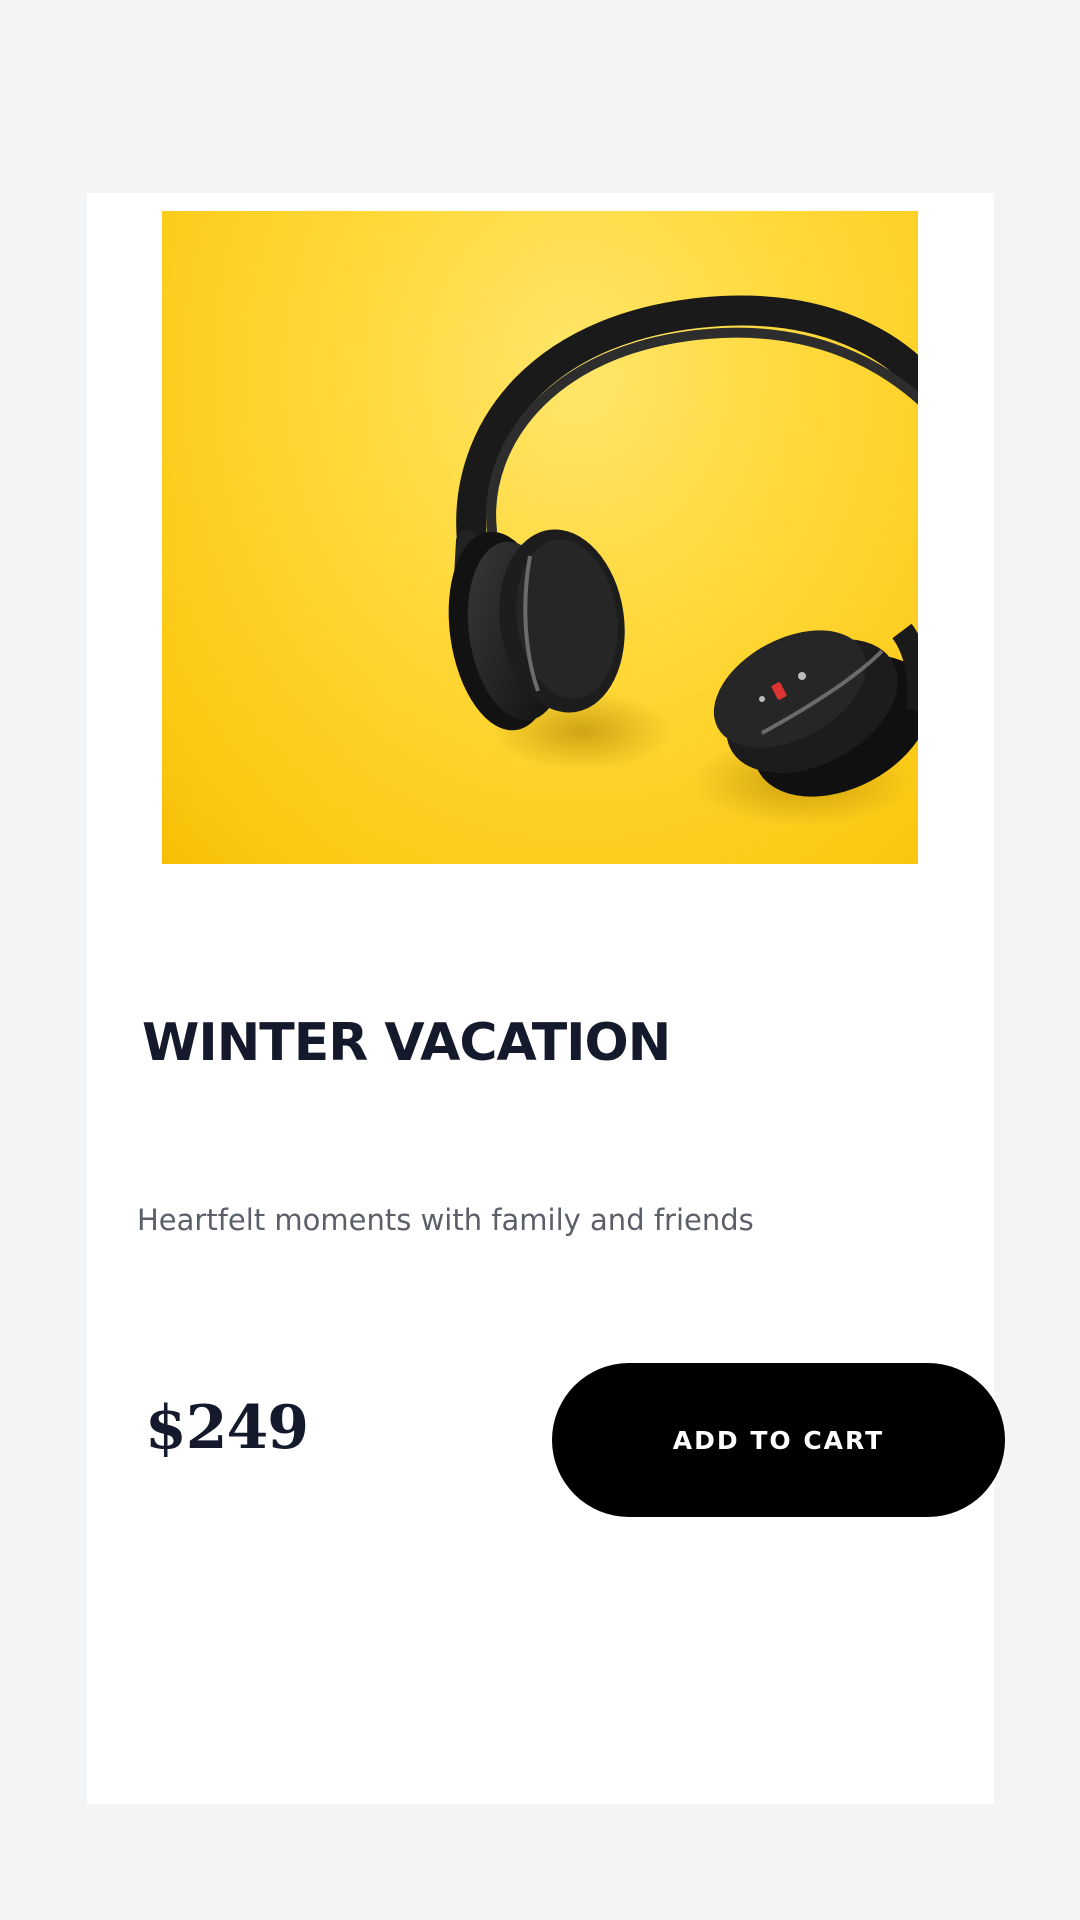 The width and height of the screenshot is (1080, 1920). Describe the element at coordinates (778, 1440) in the screenshot. I see `add-to-cart-button: ADD TO CART` at that location.